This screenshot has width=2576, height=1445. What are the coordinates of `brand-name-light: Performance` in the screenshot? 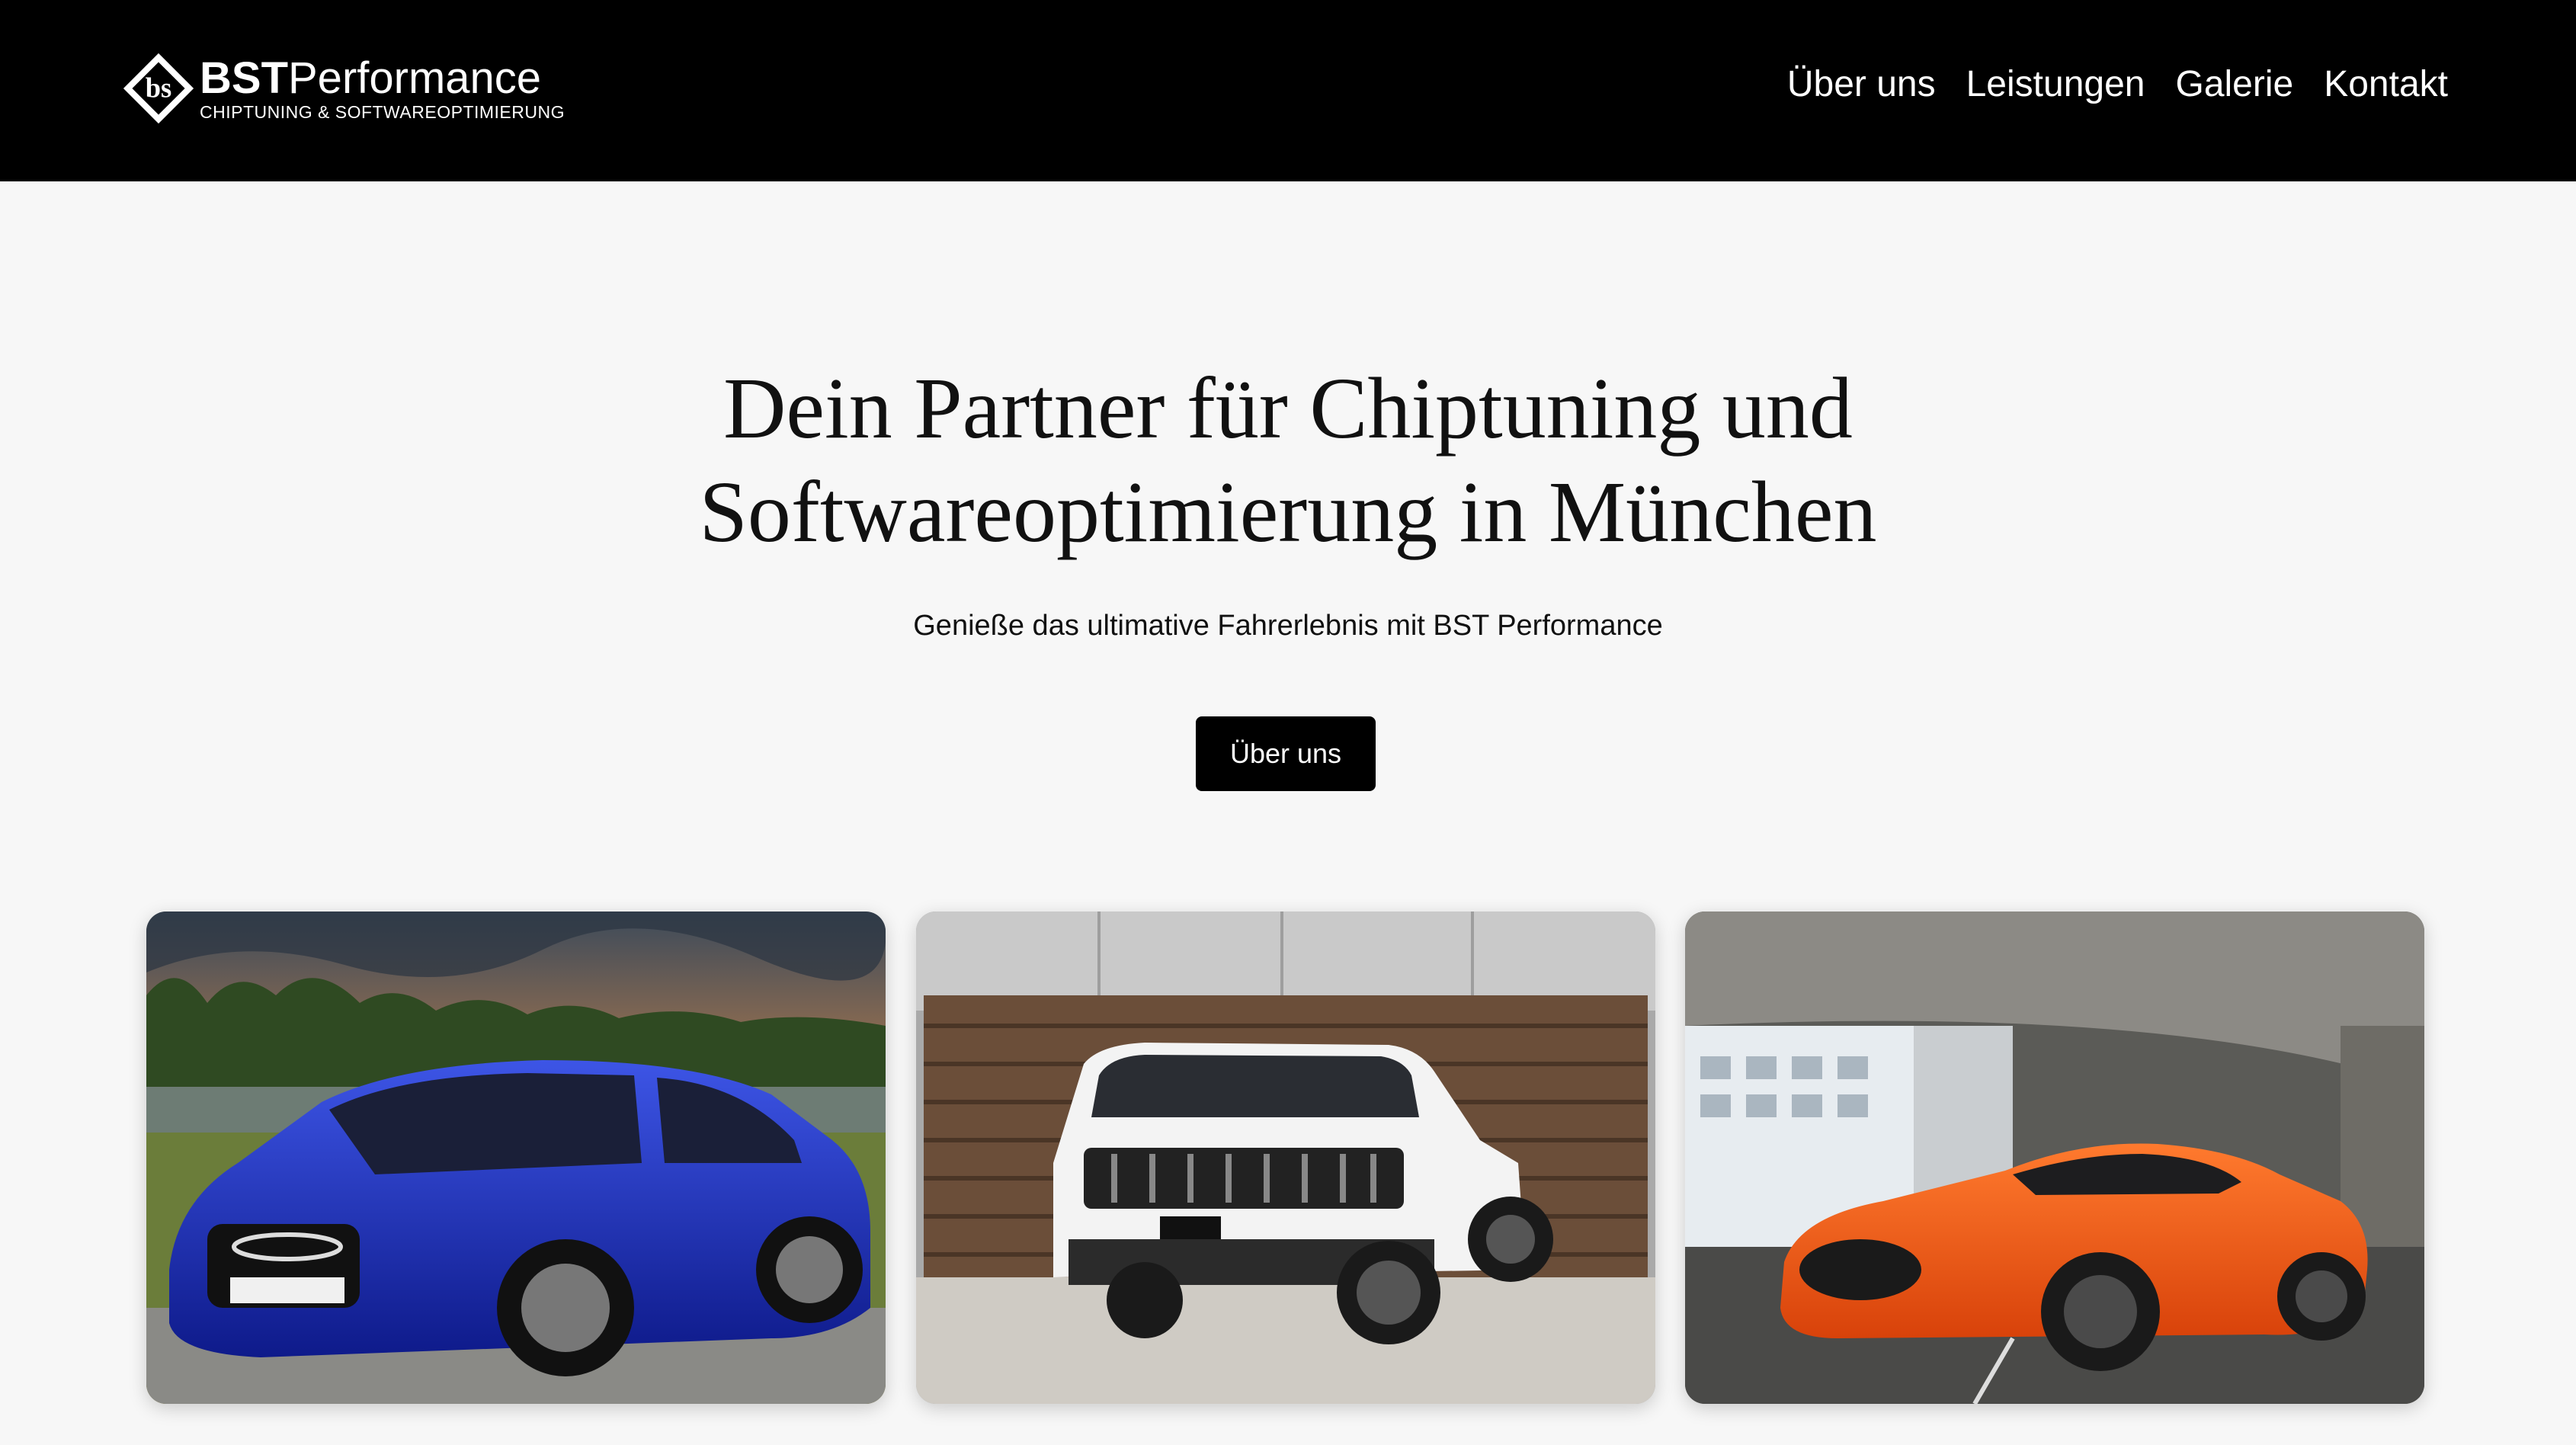 It's located at (415, 78).